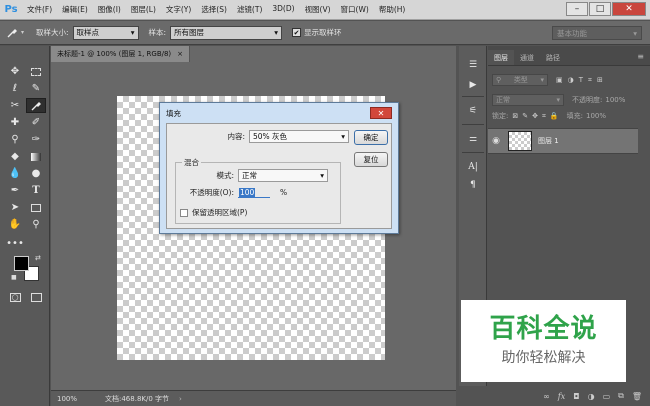 The height and width of the screenshot is (406, 650). What do you see at coordinates (283, 9) in the screenshot?
I see `menu-3d: 3D(D)` at bounding box center [283, 9].